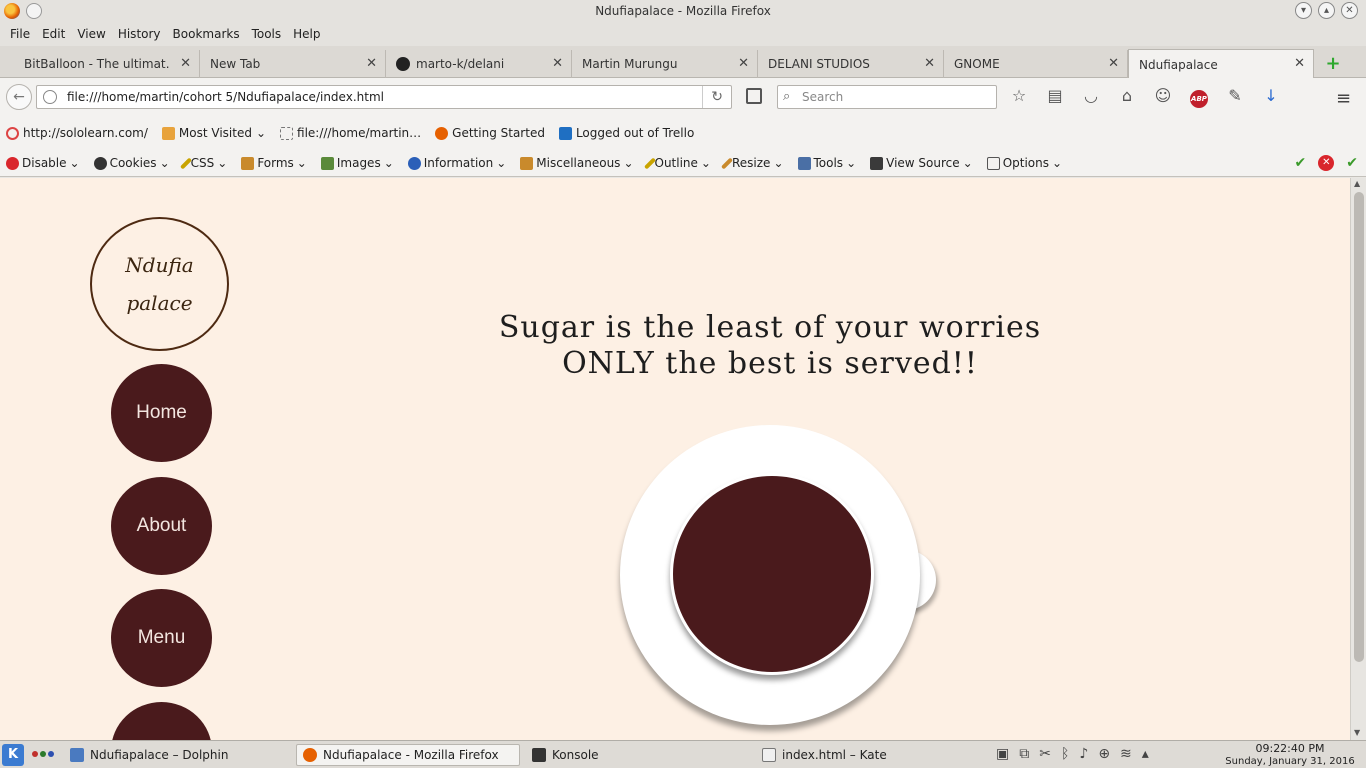 This screenshot has width=1366, height=768. I want to click on nav-about-button: About, so click(161, 526).